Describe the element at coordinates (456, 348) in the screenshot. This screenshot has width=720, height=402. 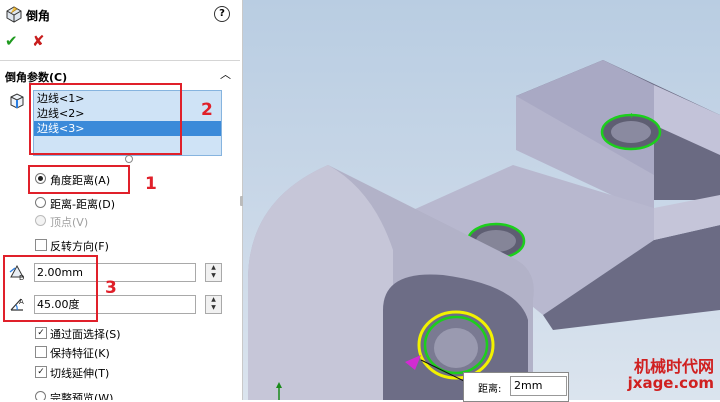
I see `front-hole-inner` at that location.